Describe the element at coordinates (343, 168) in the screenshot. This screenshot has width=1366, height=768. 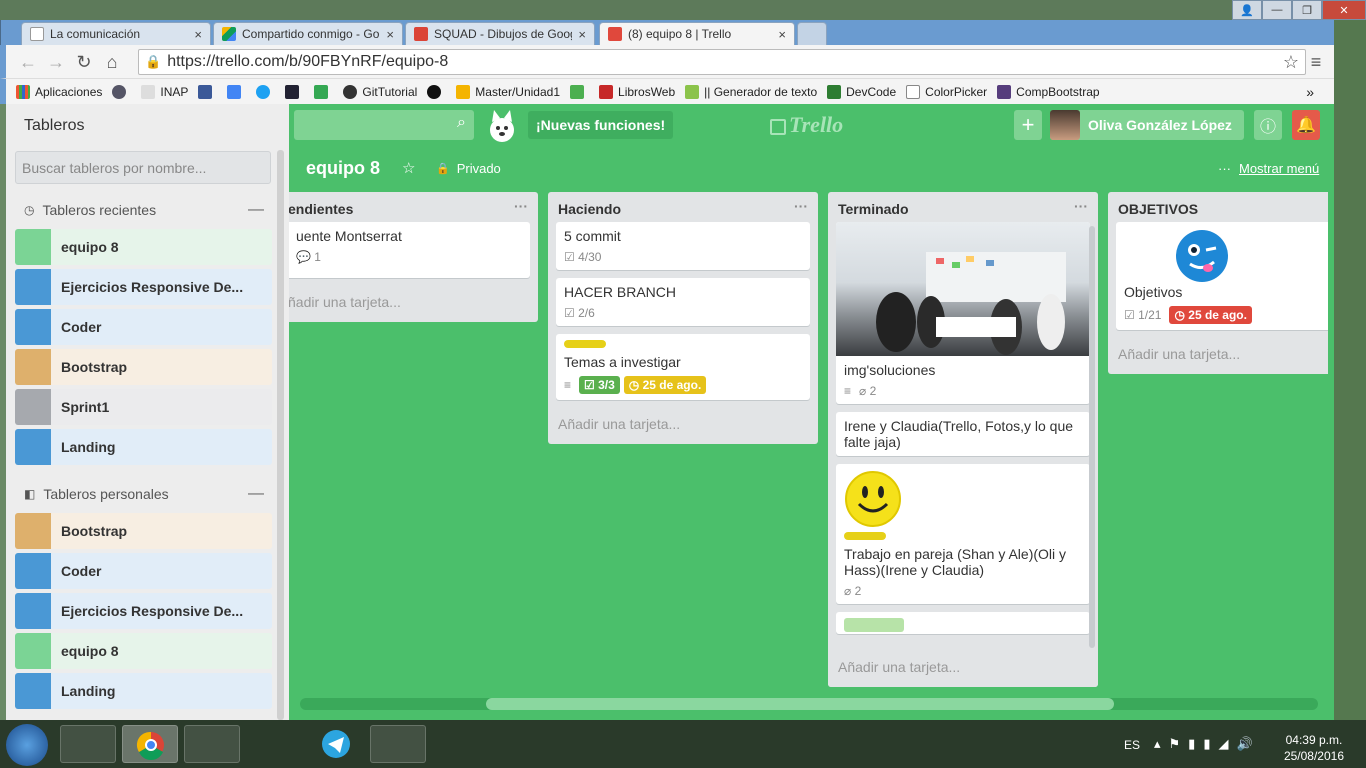
I see `board-title: equipo 8` at that location.